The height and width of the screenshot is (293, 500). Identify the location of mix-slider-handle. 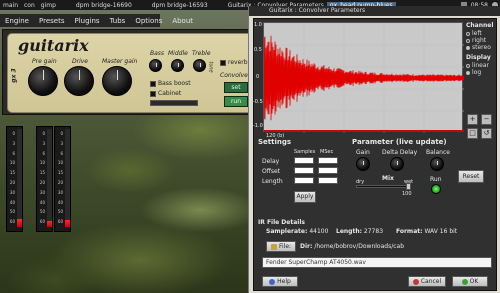
(408, 186).